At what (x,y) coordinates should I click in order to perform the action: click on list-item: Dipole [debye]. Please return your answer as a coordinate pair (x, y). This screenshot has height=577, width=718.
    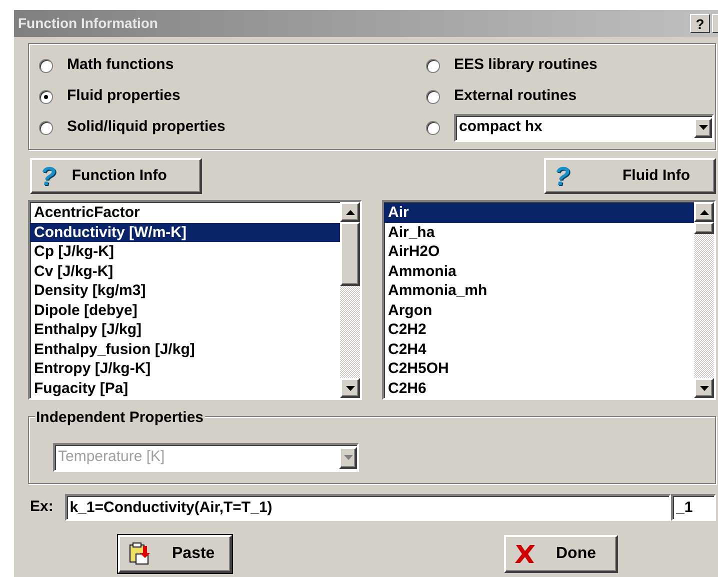
    Looking at the image, I should click on (185, 310).